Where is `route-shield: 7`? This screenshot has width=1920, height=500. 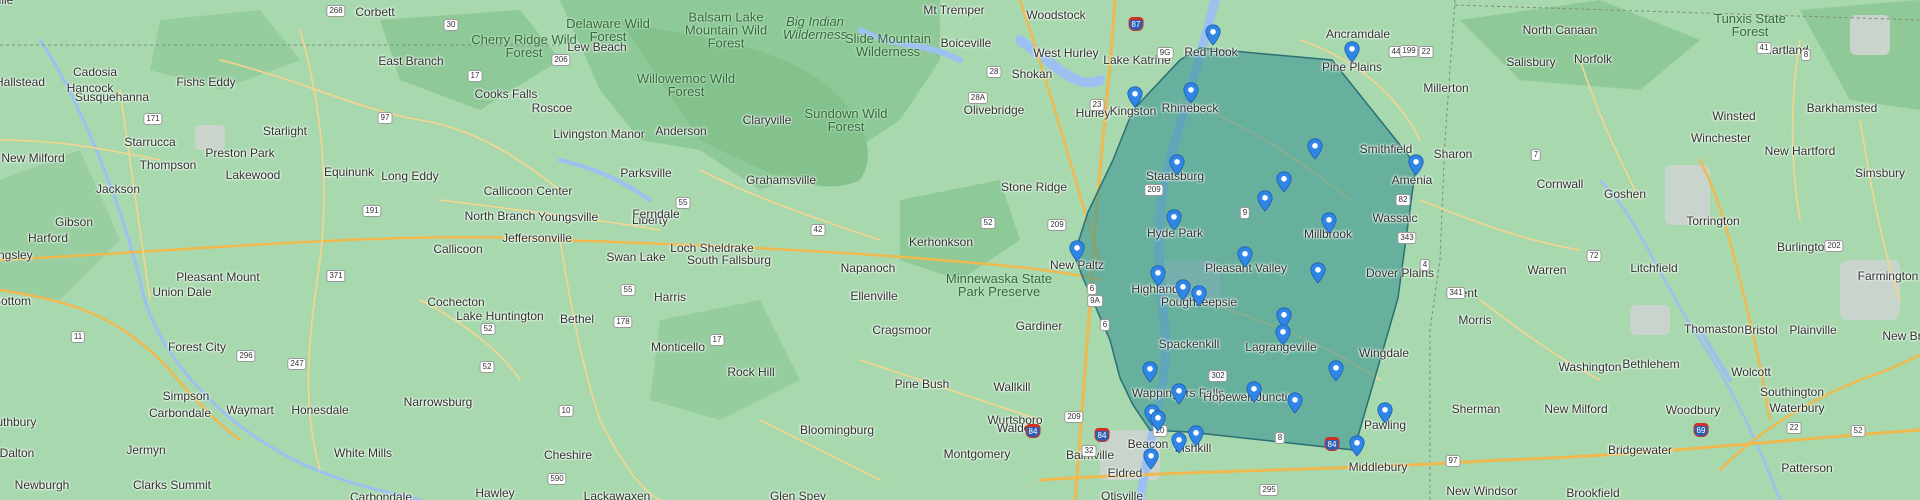 route-shield: 7 is located at coordinates (1536, 155).